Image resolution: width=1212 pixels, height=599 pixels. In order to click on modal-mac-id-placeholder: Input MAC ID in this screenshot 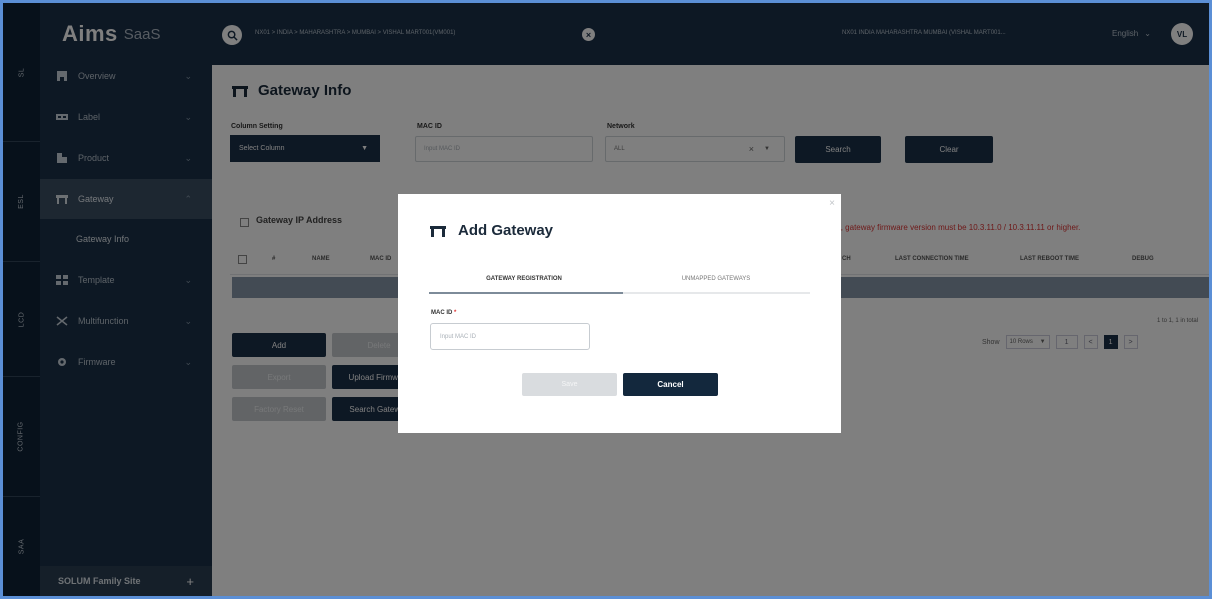, I will do `click(458, 336)`.